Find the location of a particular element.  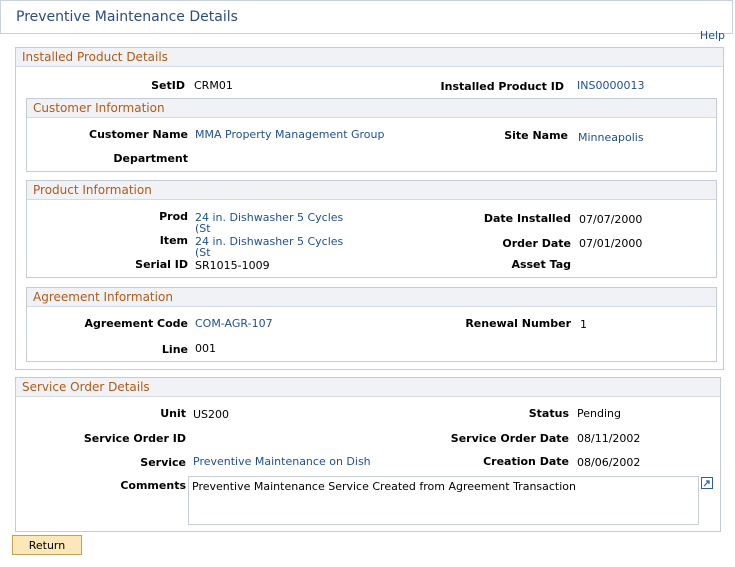

service-order-header: Service Order Details is located at coordinates (368, 387).